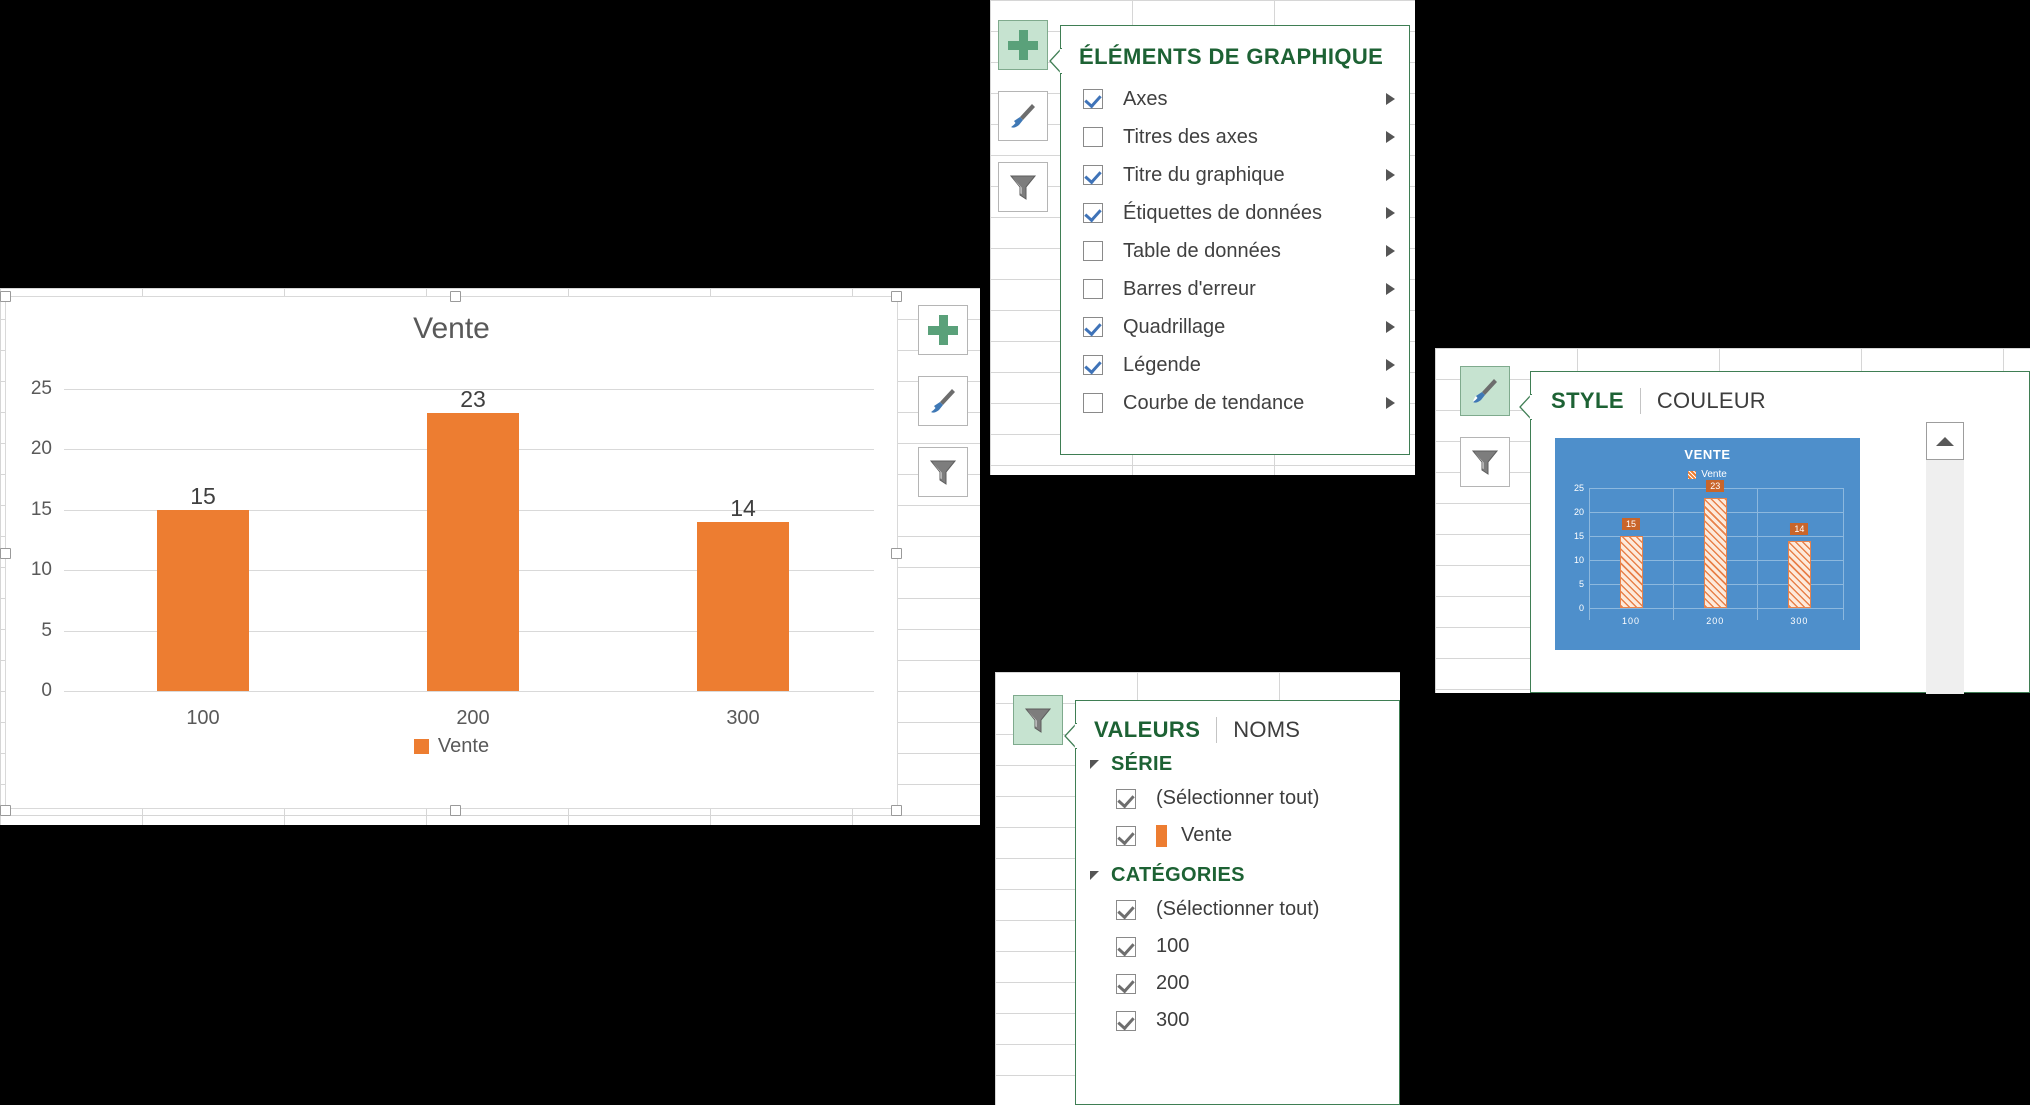 This screenshot has width=2030, height=1105. What do you see at coordinates (1190, 136) in the screenshot?
I see `chart-element-label: Titres des axes` at bounding box center [1190, 136].